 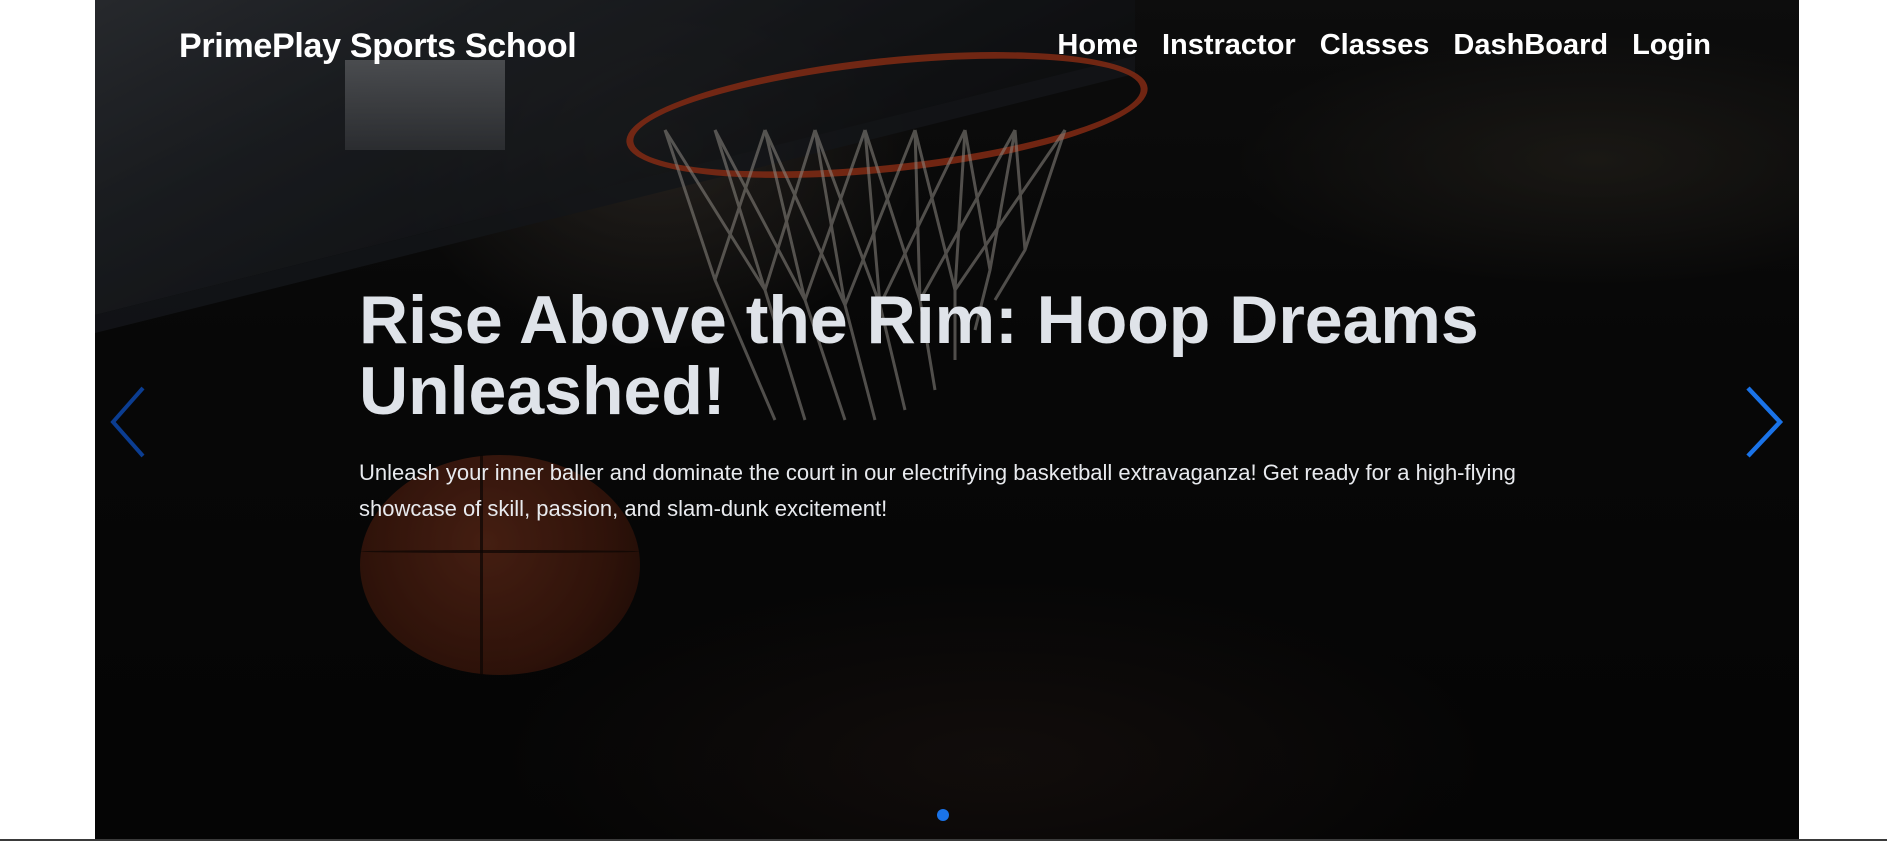 I want to click on chevron-left-icon, so click(x=127, y=422).